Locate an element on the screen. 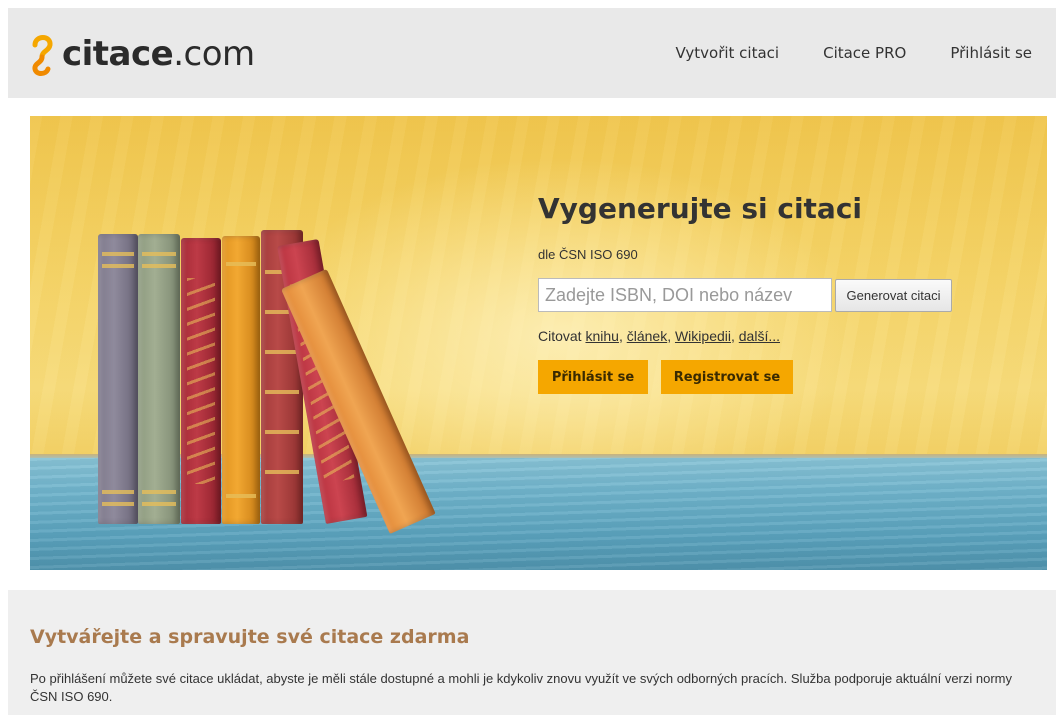  book-gray is located at coordinates (118, 379).